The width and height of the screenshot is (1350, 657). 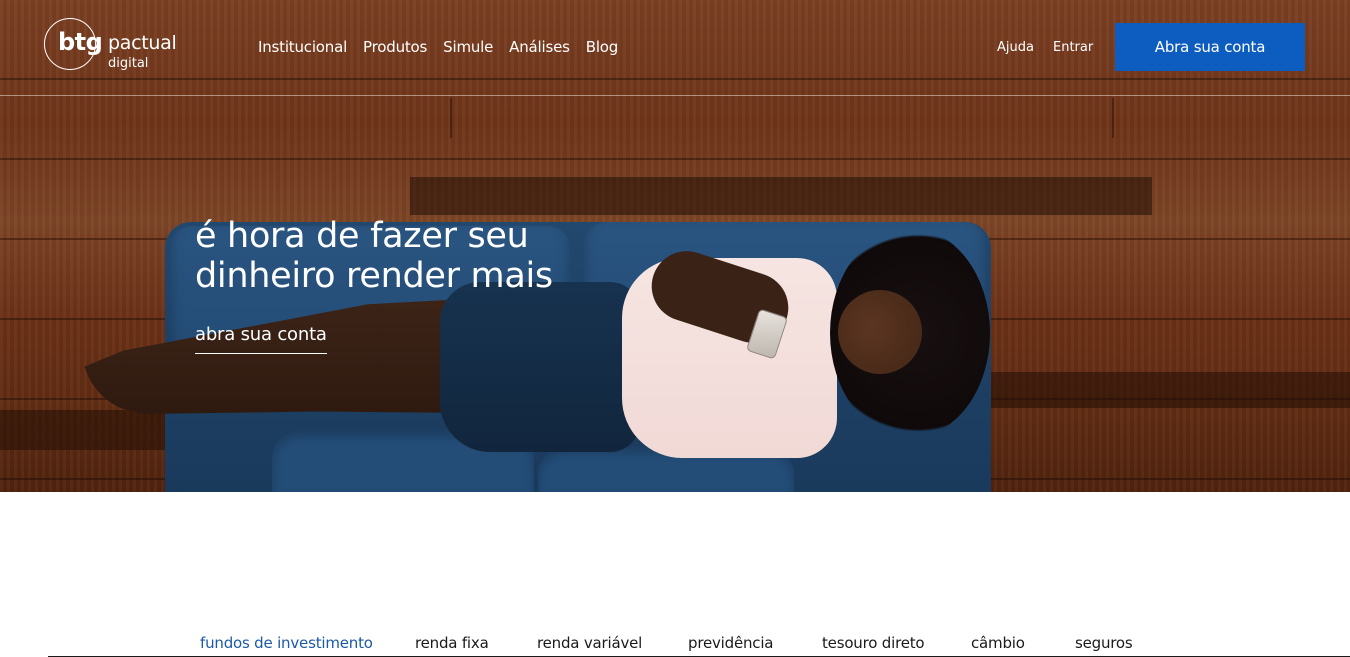 I want to click on tab-cambio: câmbio, so click(x=998, y=643).